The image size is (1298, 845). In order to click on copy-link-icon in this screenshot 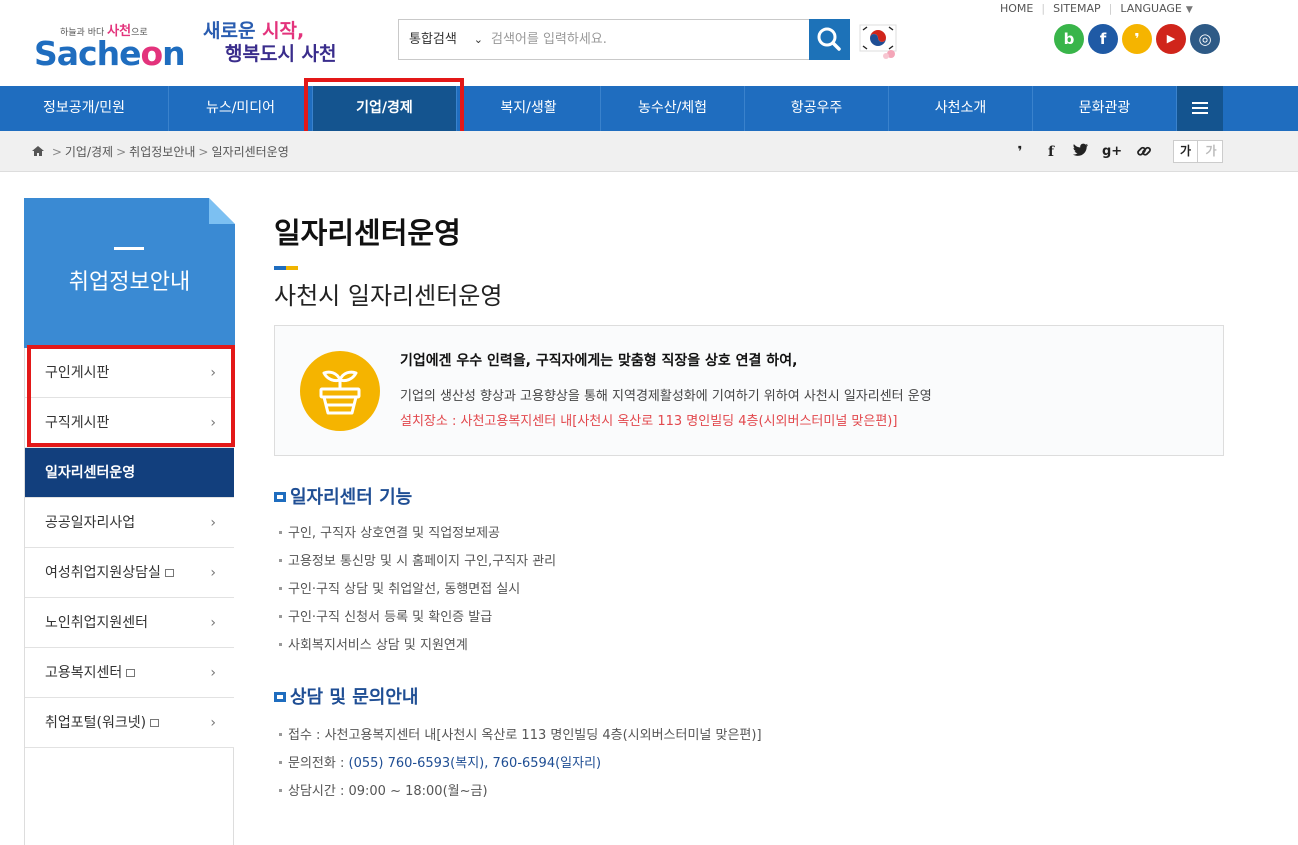, I will do `click(1144, 152)`.